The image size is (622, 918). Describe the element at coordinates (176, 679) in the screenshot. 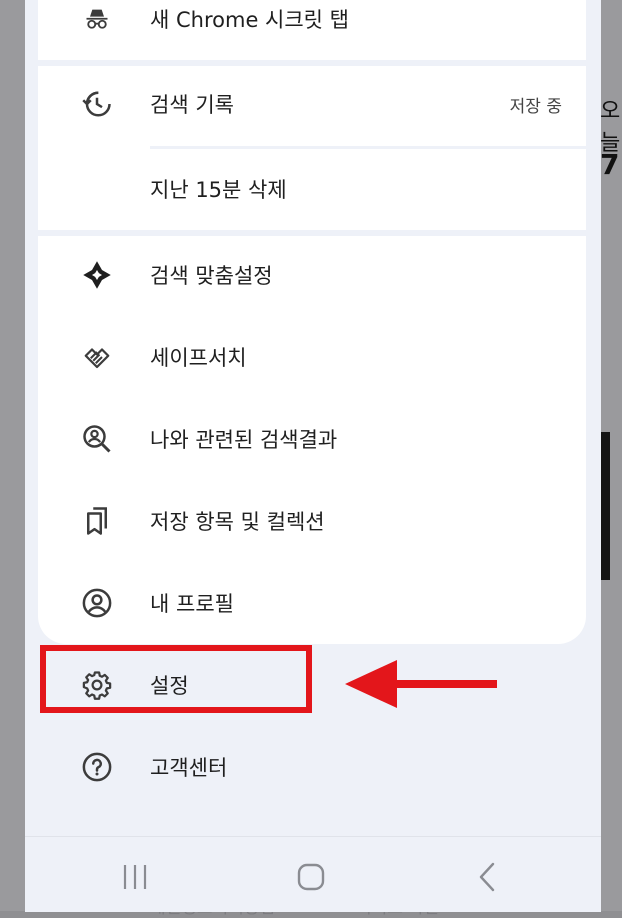

I see `settings-highlight-box` at that location.